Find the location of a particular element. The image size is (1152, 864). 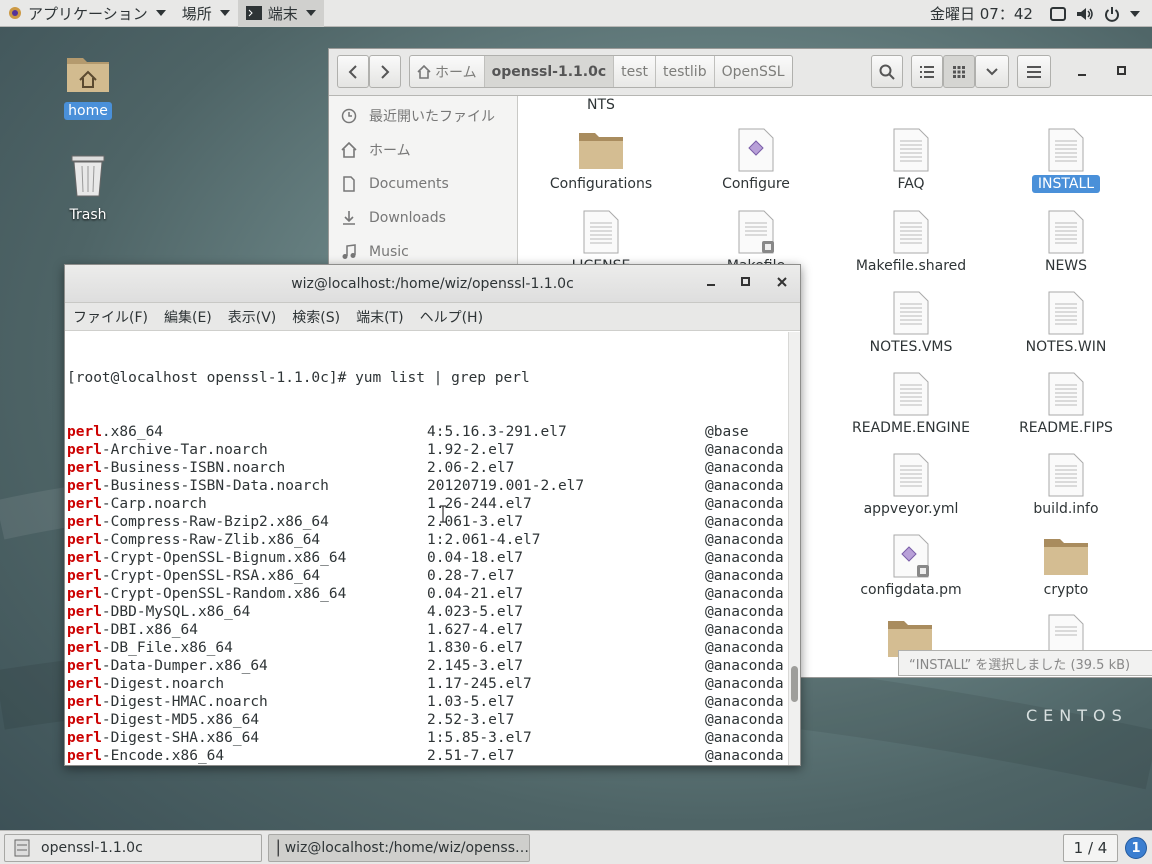

terminal-line: perl-Carp.noarch 1.26-244.el7 @anaconda is located at coordinates (427, 504).